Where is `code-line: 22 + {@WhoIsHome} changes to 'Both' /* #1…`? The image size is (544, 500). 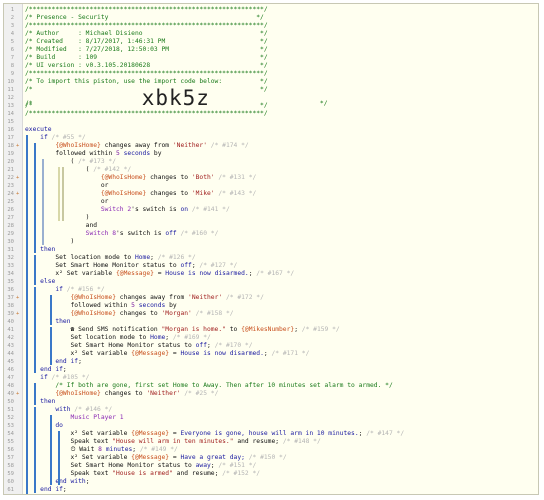
code-line: 22 + {@WhoIsHome} changes to 'Both' /* #1… is located at coordinates (271, 178).